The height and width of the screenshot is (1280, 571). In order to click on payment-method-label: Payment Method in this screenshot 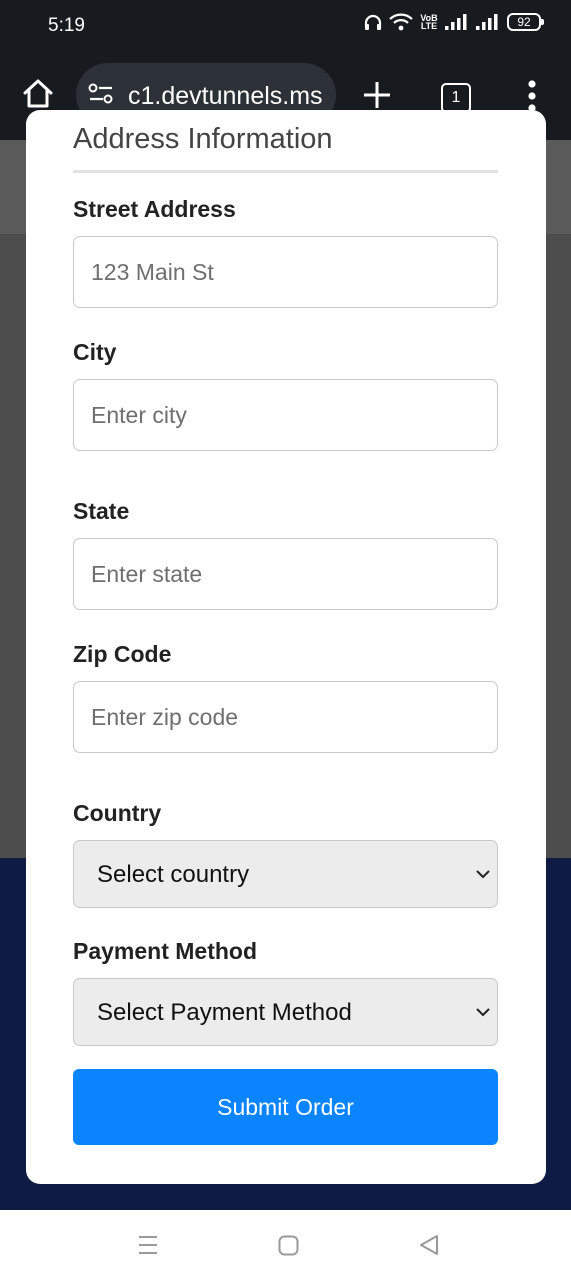, I will do `click(165, 951)`.